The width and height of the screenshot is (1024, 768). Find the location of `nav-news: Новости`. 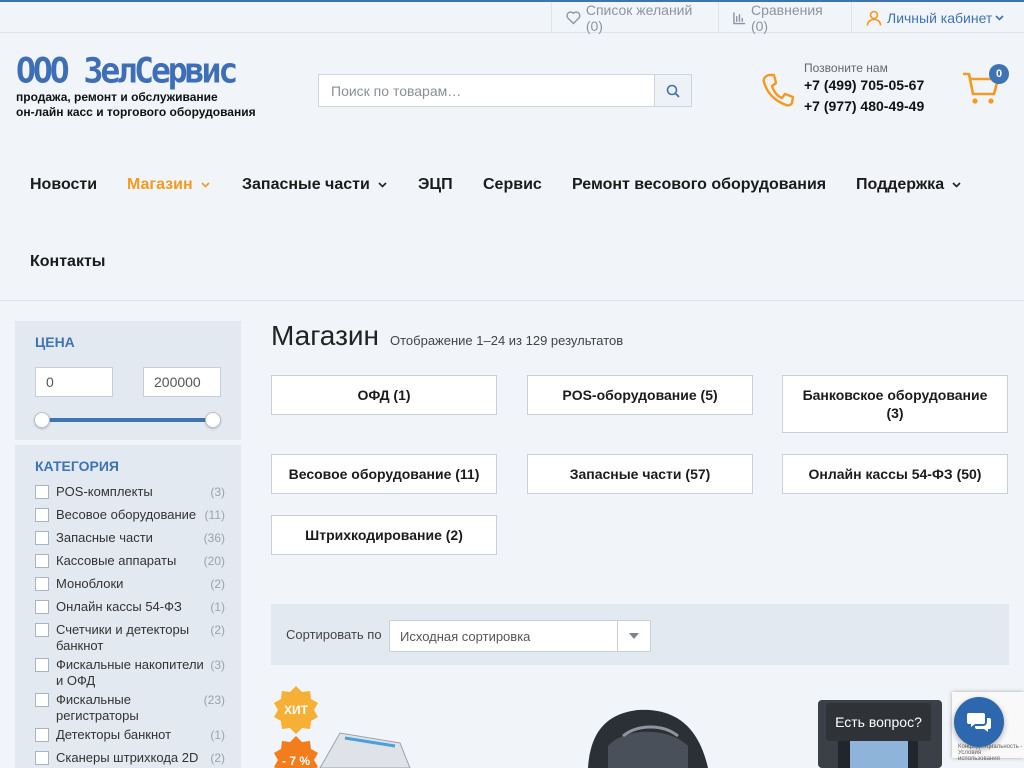

nav-news: Новости is located at coordinates (63, 185).